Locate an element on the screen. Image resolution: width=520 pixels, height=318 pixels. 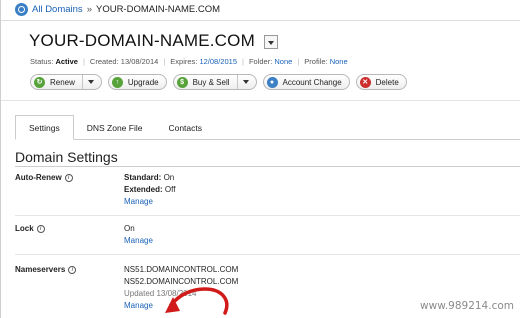
delete-button: ✕ Delete is located at coordinates (381, 82).